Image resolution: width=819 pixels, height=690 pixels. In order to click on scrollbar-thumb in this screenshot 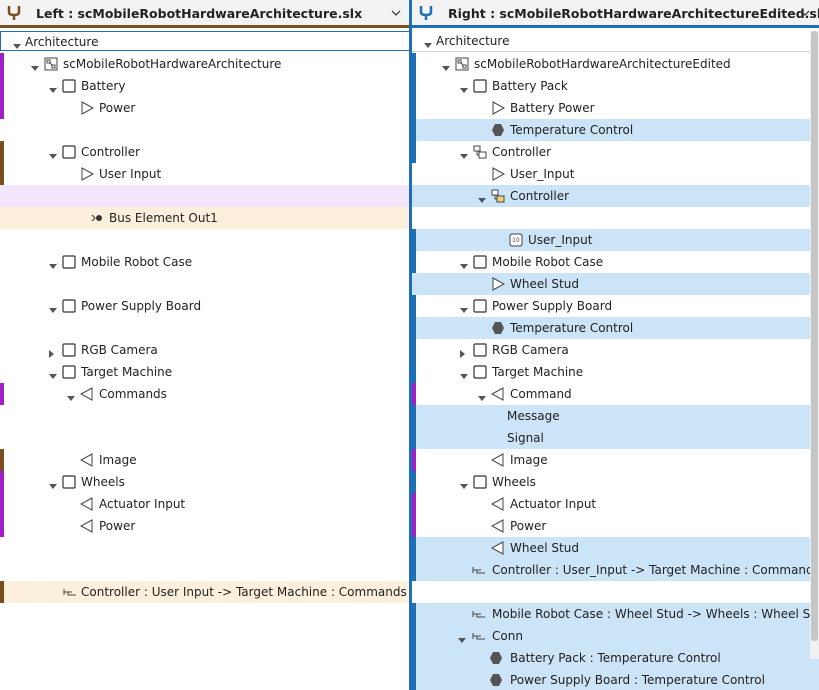, I will do `click(814, 336)`.